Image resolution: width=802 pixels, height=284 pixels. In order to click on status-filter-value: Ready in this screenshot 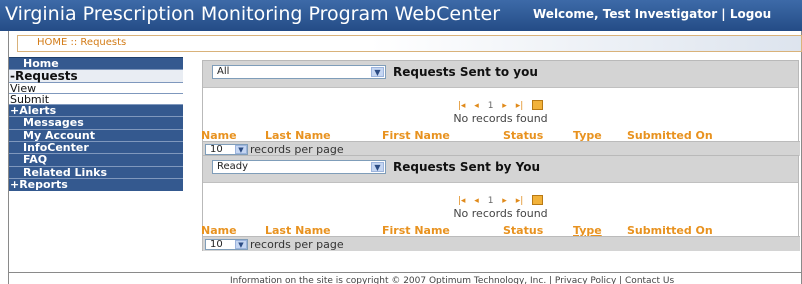, I will do `click(233, 166)`.